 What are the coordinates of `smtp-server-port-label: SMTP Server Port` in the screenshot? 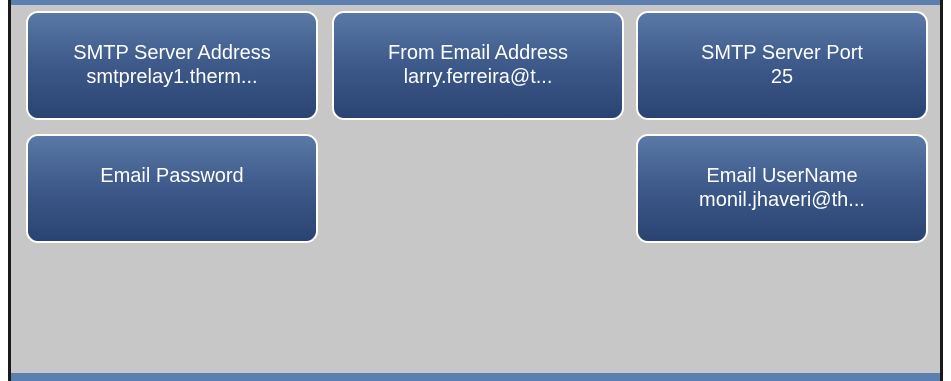 It's located at (782, 53).